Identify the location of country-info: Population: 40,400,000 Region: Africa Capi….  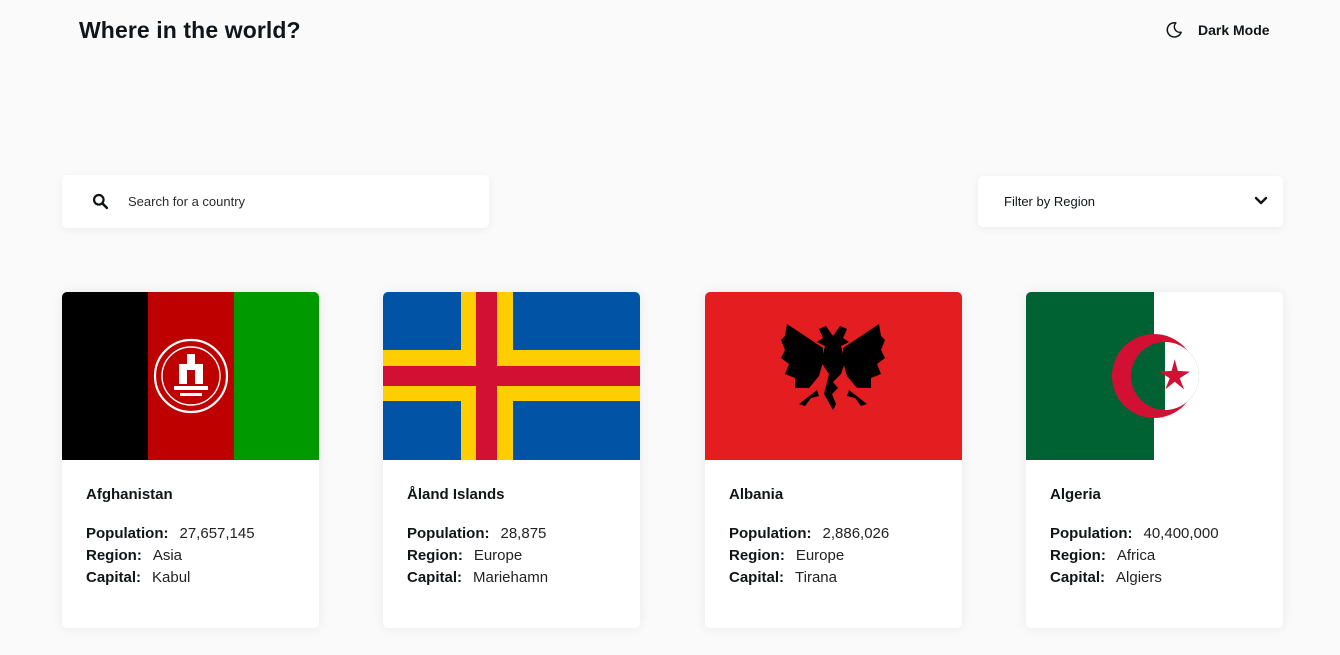
(1134, 556).